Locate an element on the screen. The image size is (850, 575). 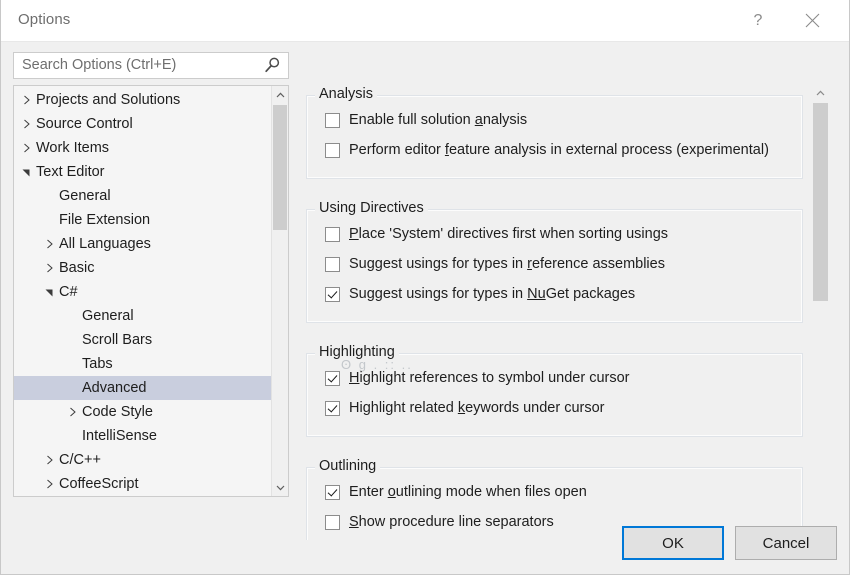
tree-item-label: File Extension is located at coordinates (105, 220).